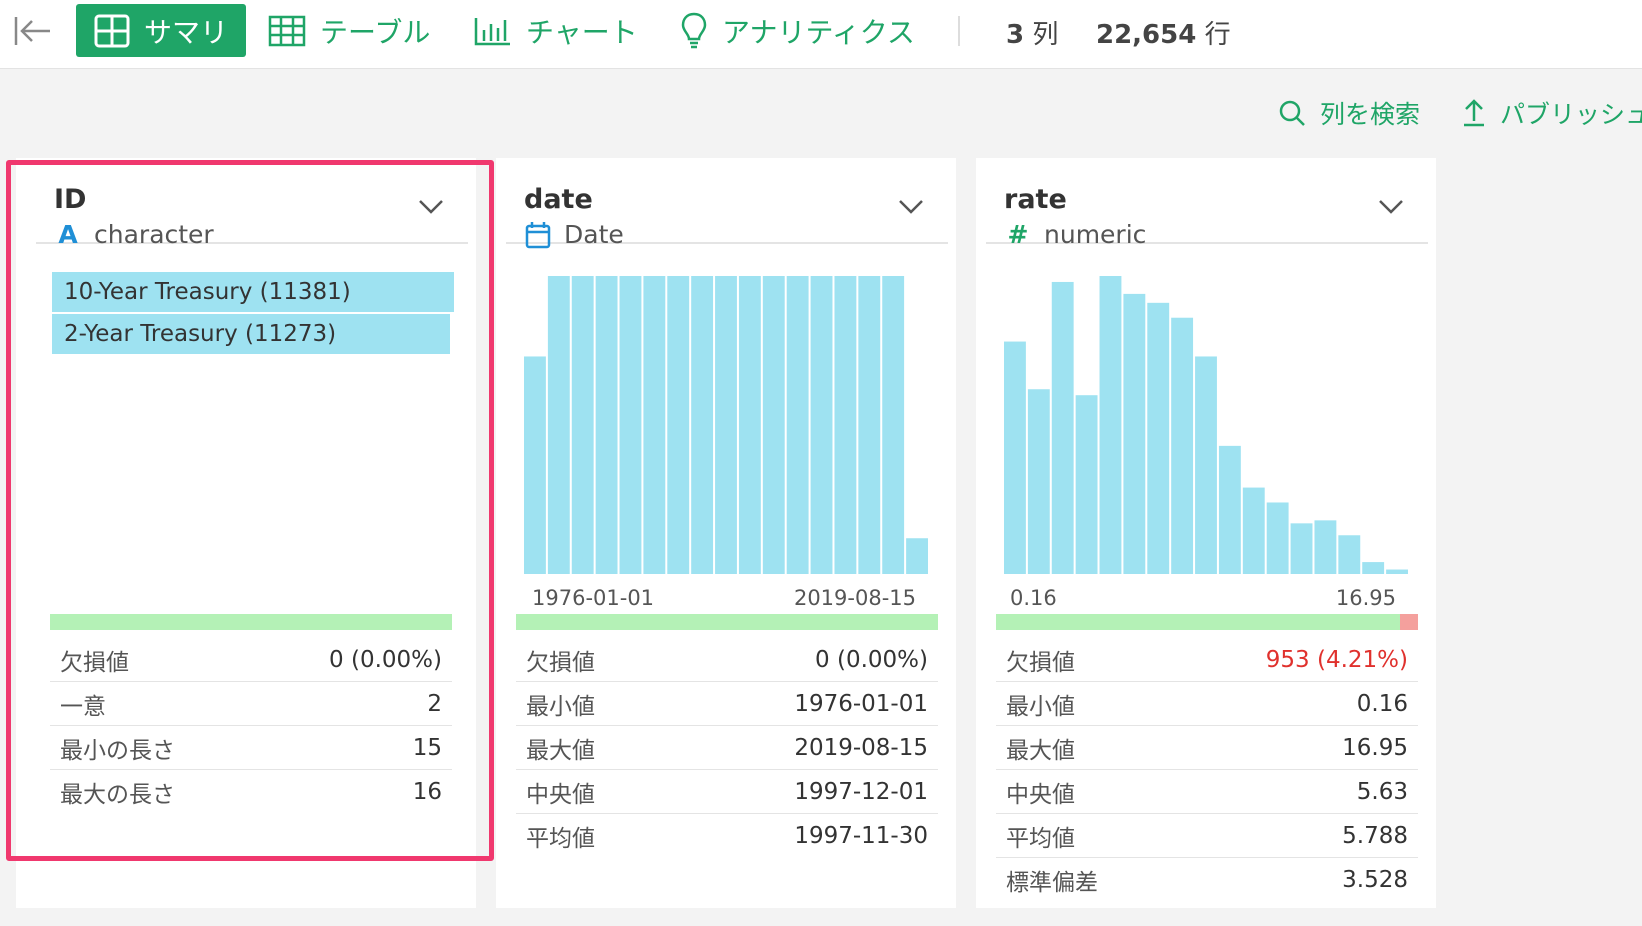 The width and height of the screenshot is (1642, 926). What do you see at coordinates (253, 292) in the screenshot?
I see `top-value-bar: 10-Year Treasury (11381)` at bounding box center [253, 292].